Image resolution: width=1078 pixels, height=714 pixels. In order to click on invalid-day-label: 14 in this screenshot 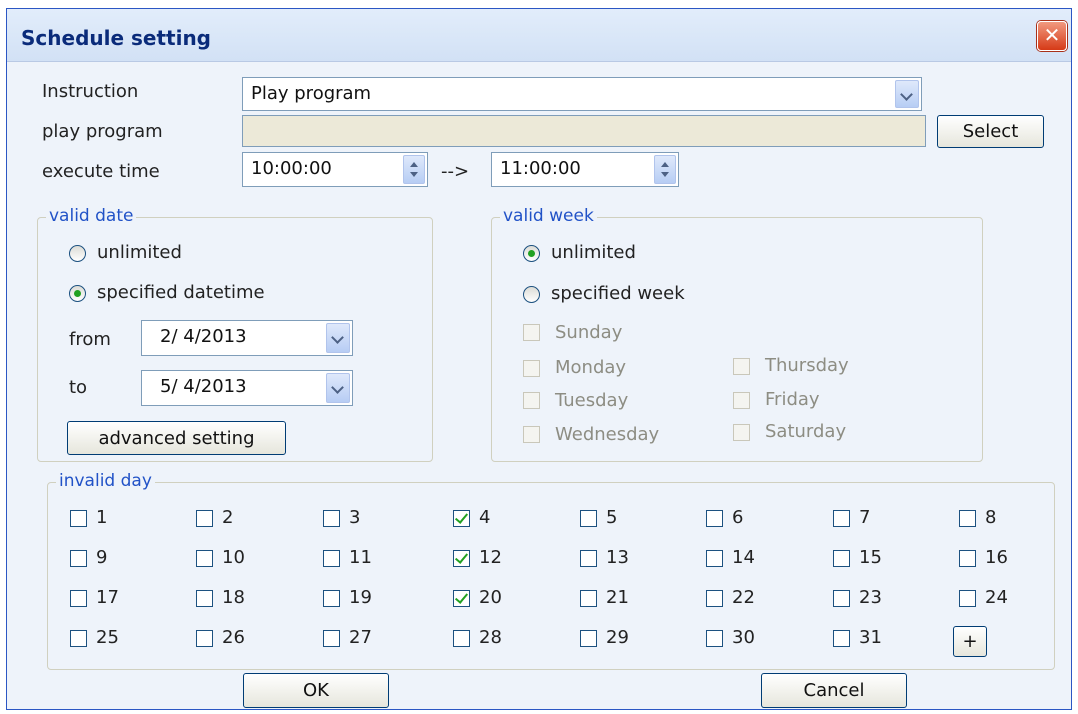, I will do `click(743, 557)`.